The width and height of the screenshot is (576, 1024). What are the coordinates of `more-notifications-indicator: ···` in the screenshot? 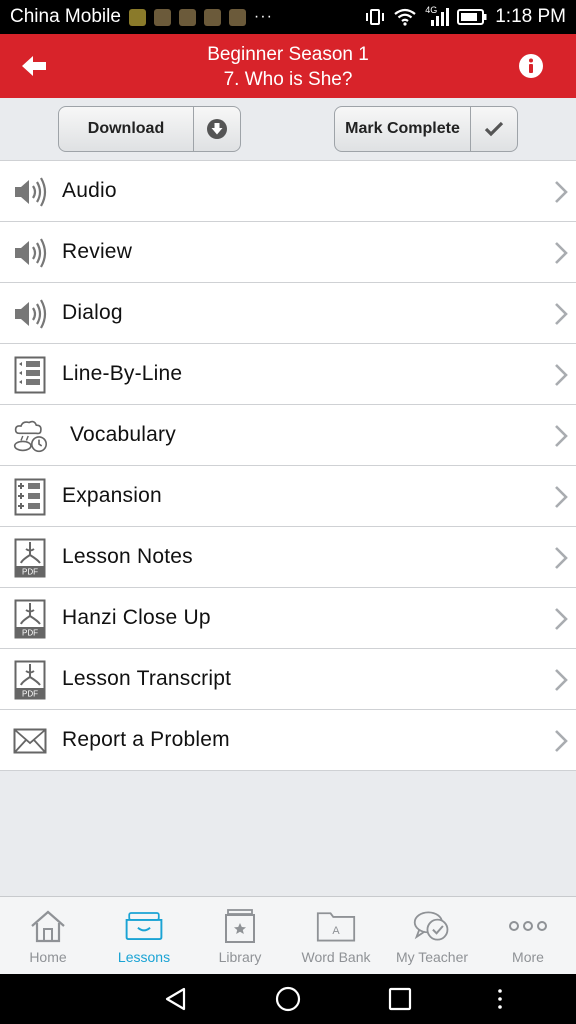 It's located at (263, 16).